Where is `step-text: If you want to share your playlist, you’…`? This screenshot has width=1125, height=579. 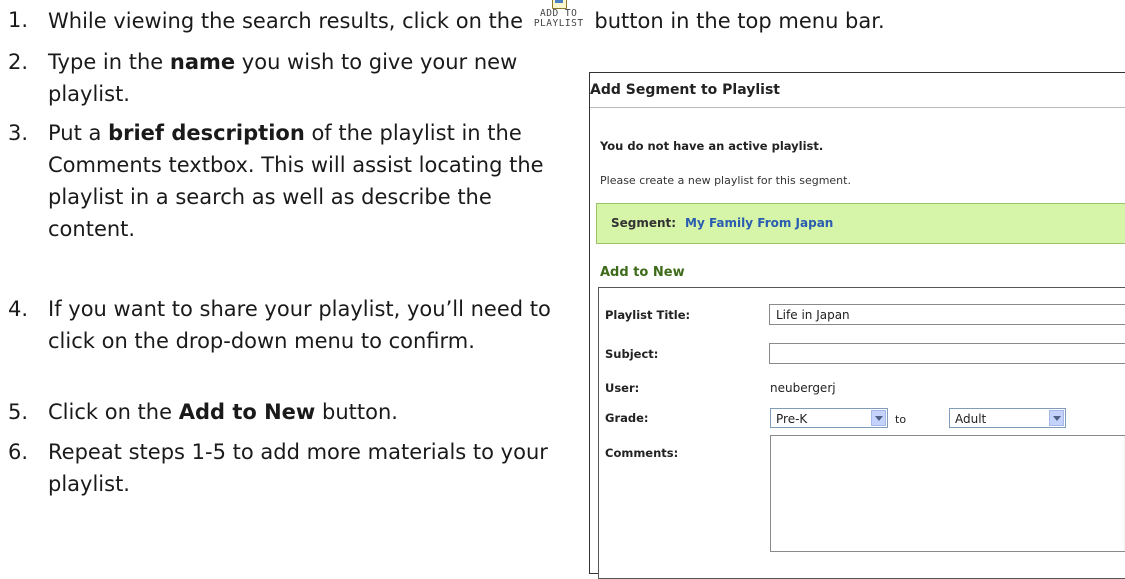 step-text: If you want to share your playlist, you’… is located at coordinates (299, 325).